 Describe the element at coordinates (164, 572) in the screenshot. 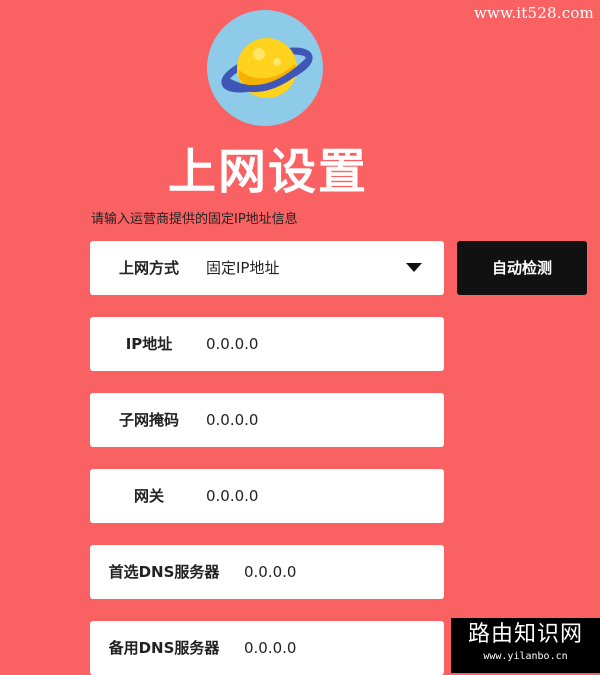

I see `primary-dns-label: 首选DNS服务器` at that location.